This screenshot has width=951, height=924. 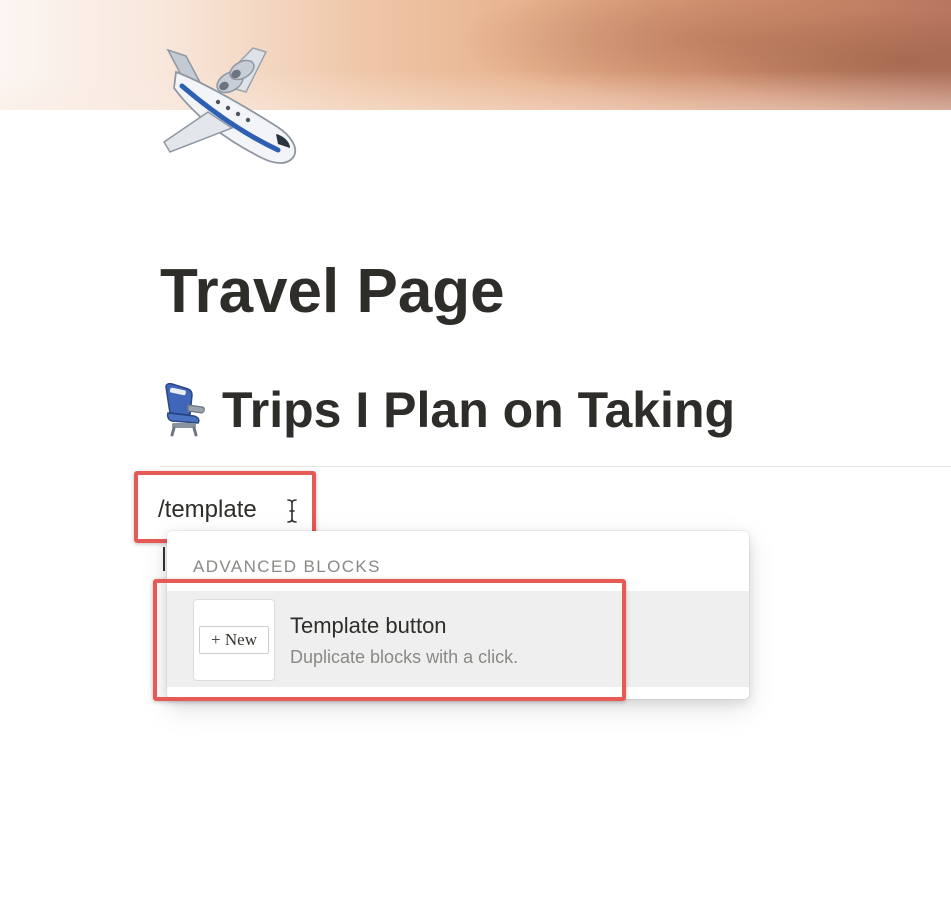 I want to click on i-beam-cursor-icon, so click(x=292, y=511).